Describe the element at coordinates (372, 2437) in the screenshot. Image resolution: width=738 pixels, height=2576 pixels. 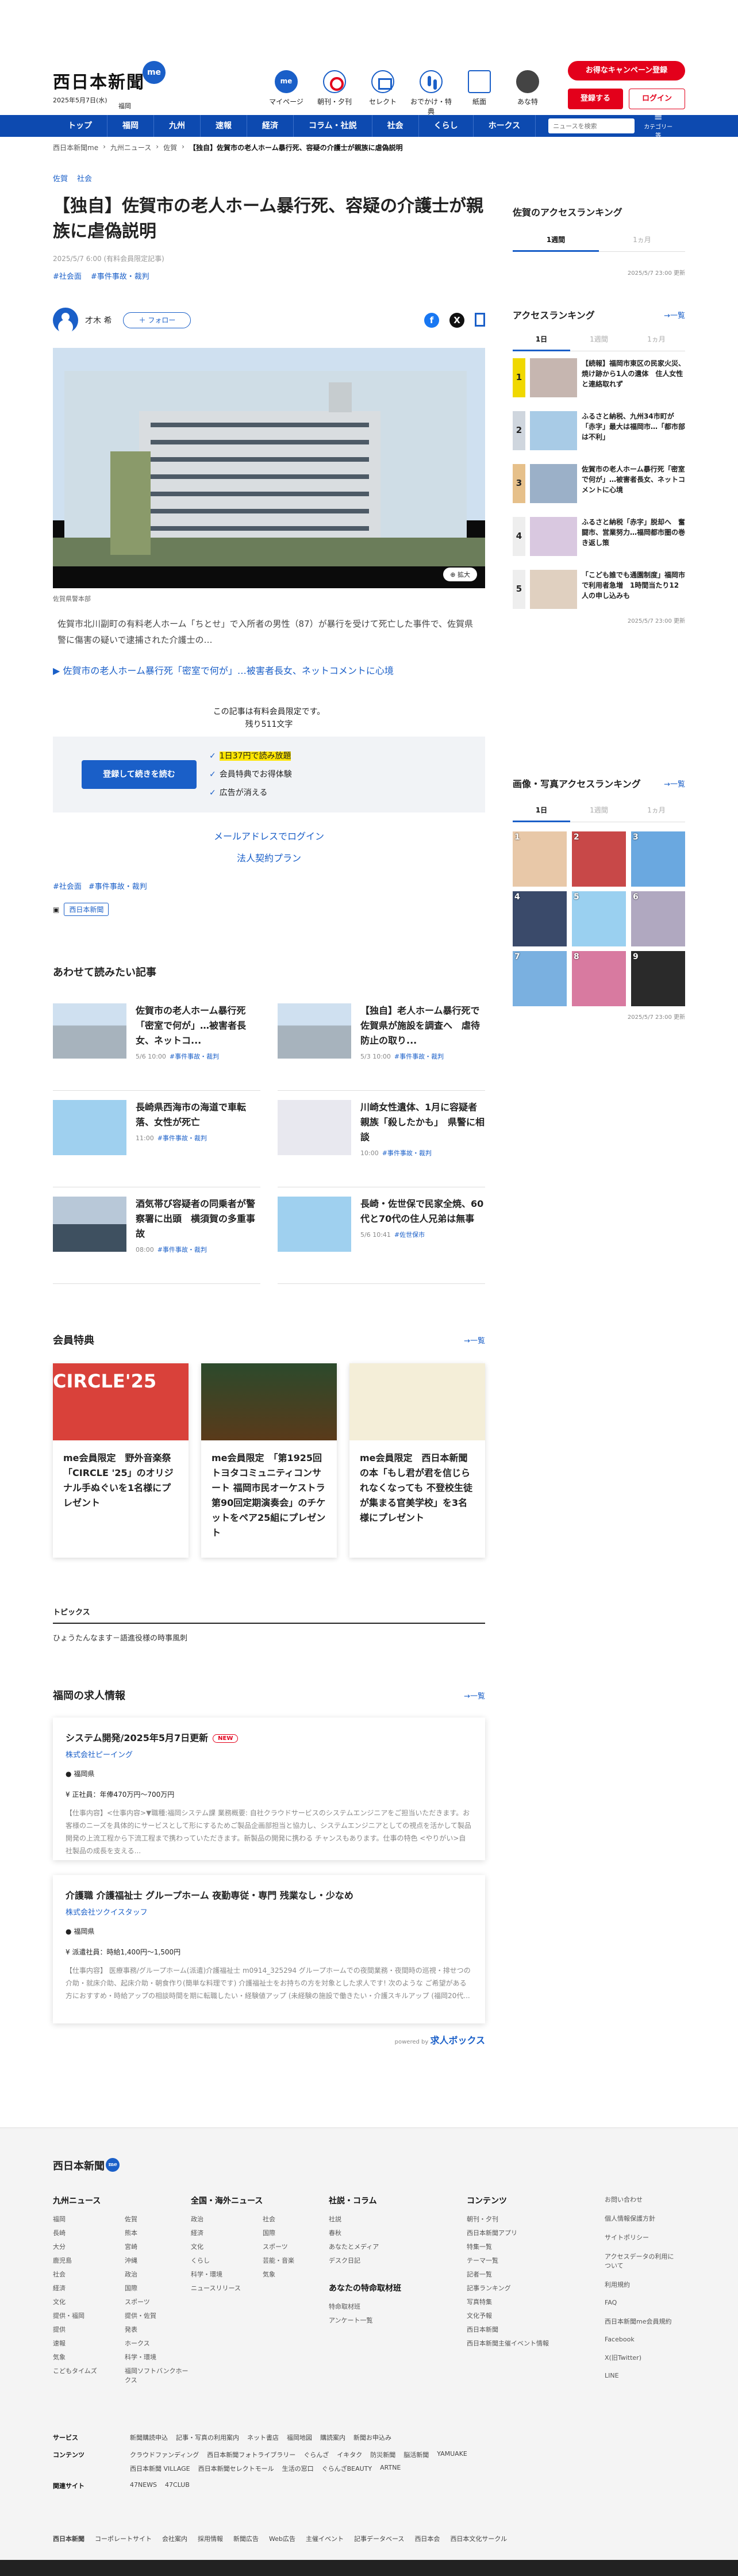
I see `footer-link: 新聞お申込み` at that location.